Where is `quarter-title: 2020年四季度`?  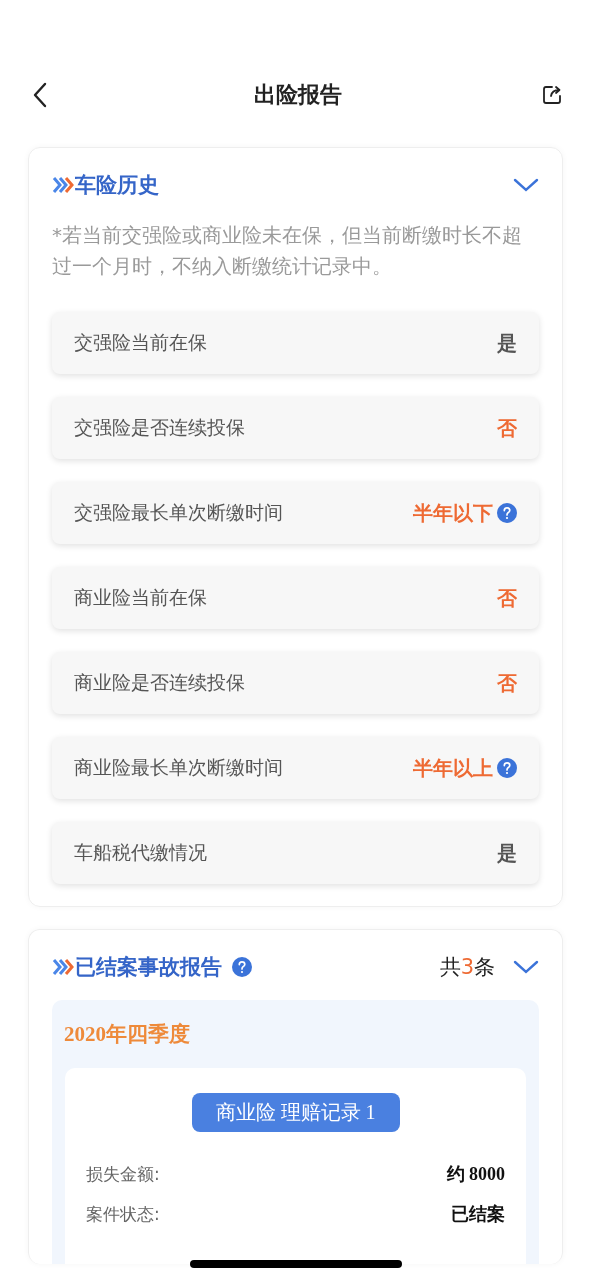
quarter-title: 2020年四季度 is located at coordinates (127, 1034).